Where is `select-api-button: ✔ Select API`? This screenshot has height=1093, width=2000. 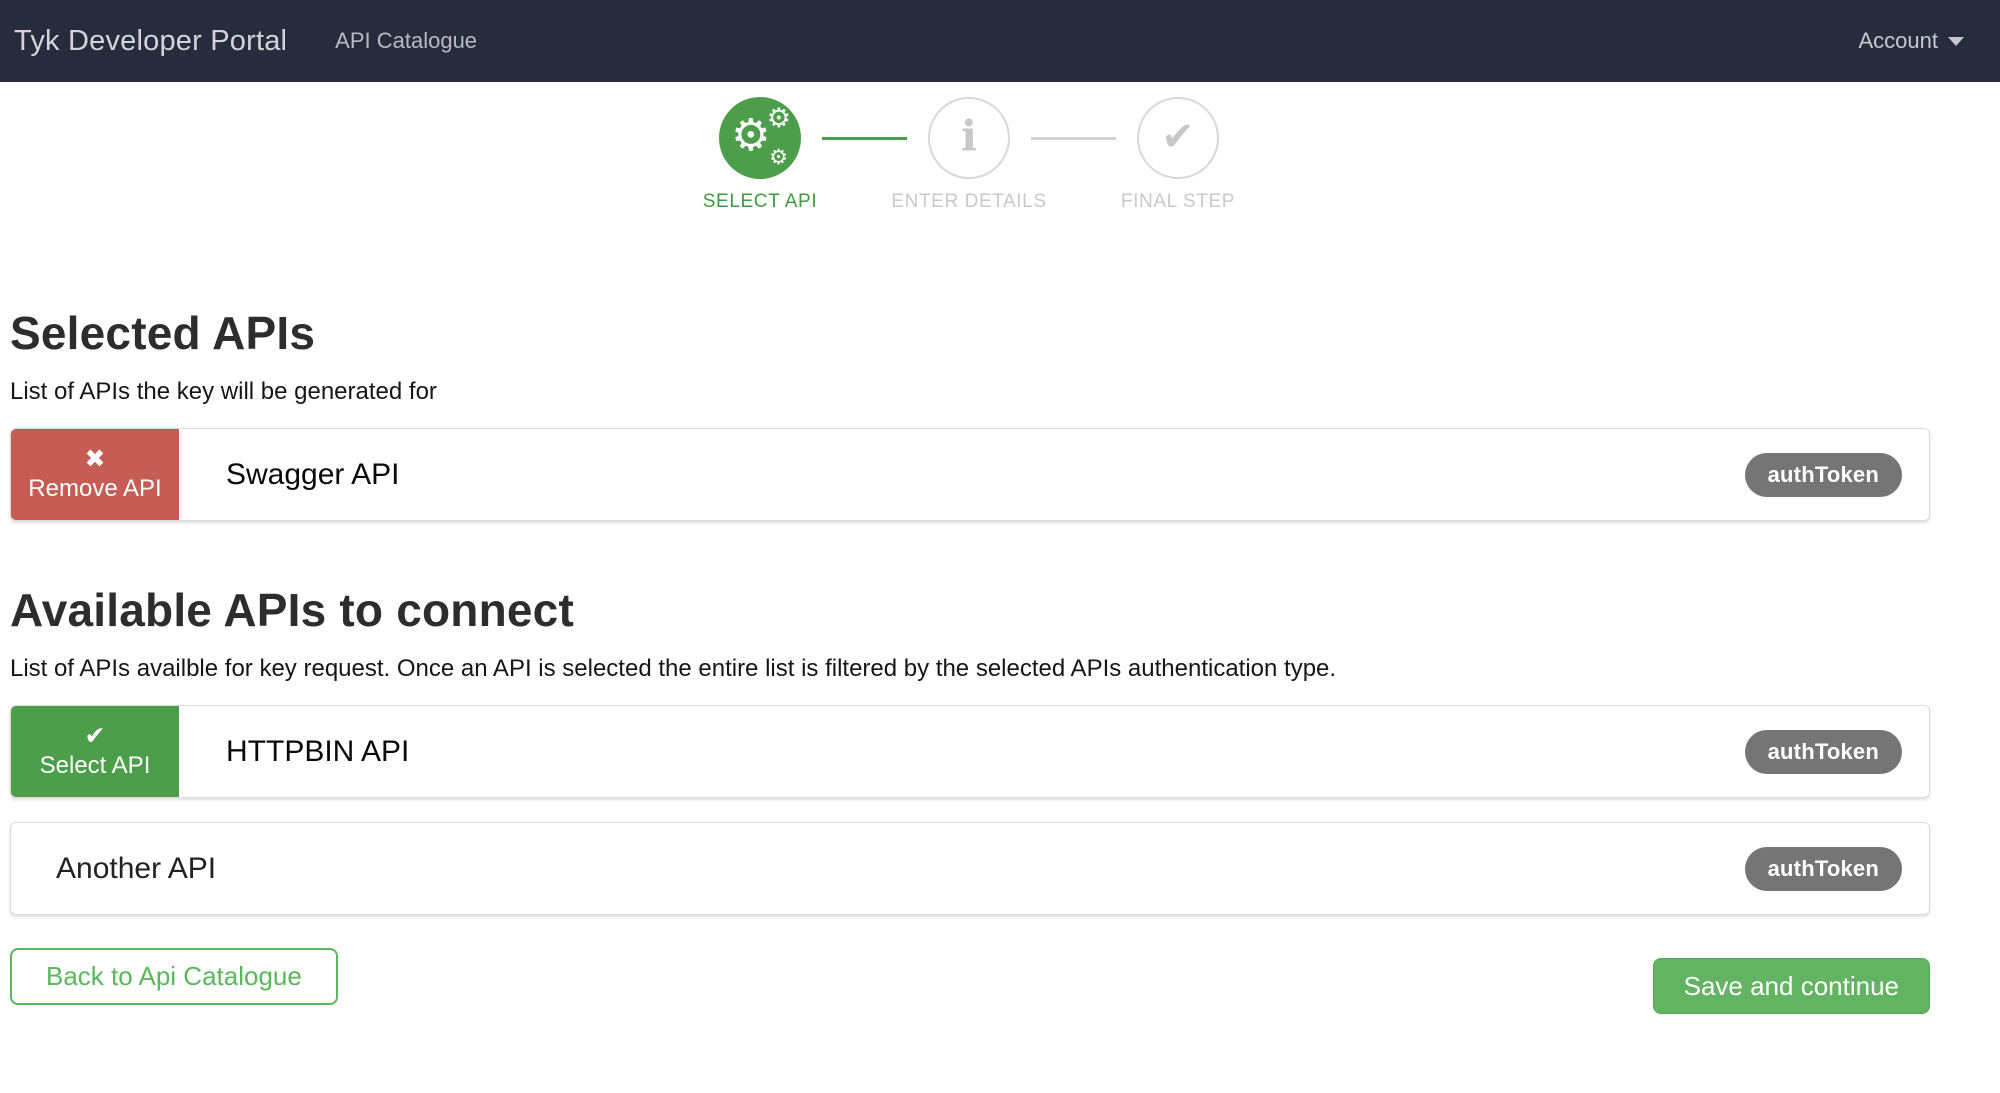
select-api-button: ✔ Select API is located at coordinates (95, 751).